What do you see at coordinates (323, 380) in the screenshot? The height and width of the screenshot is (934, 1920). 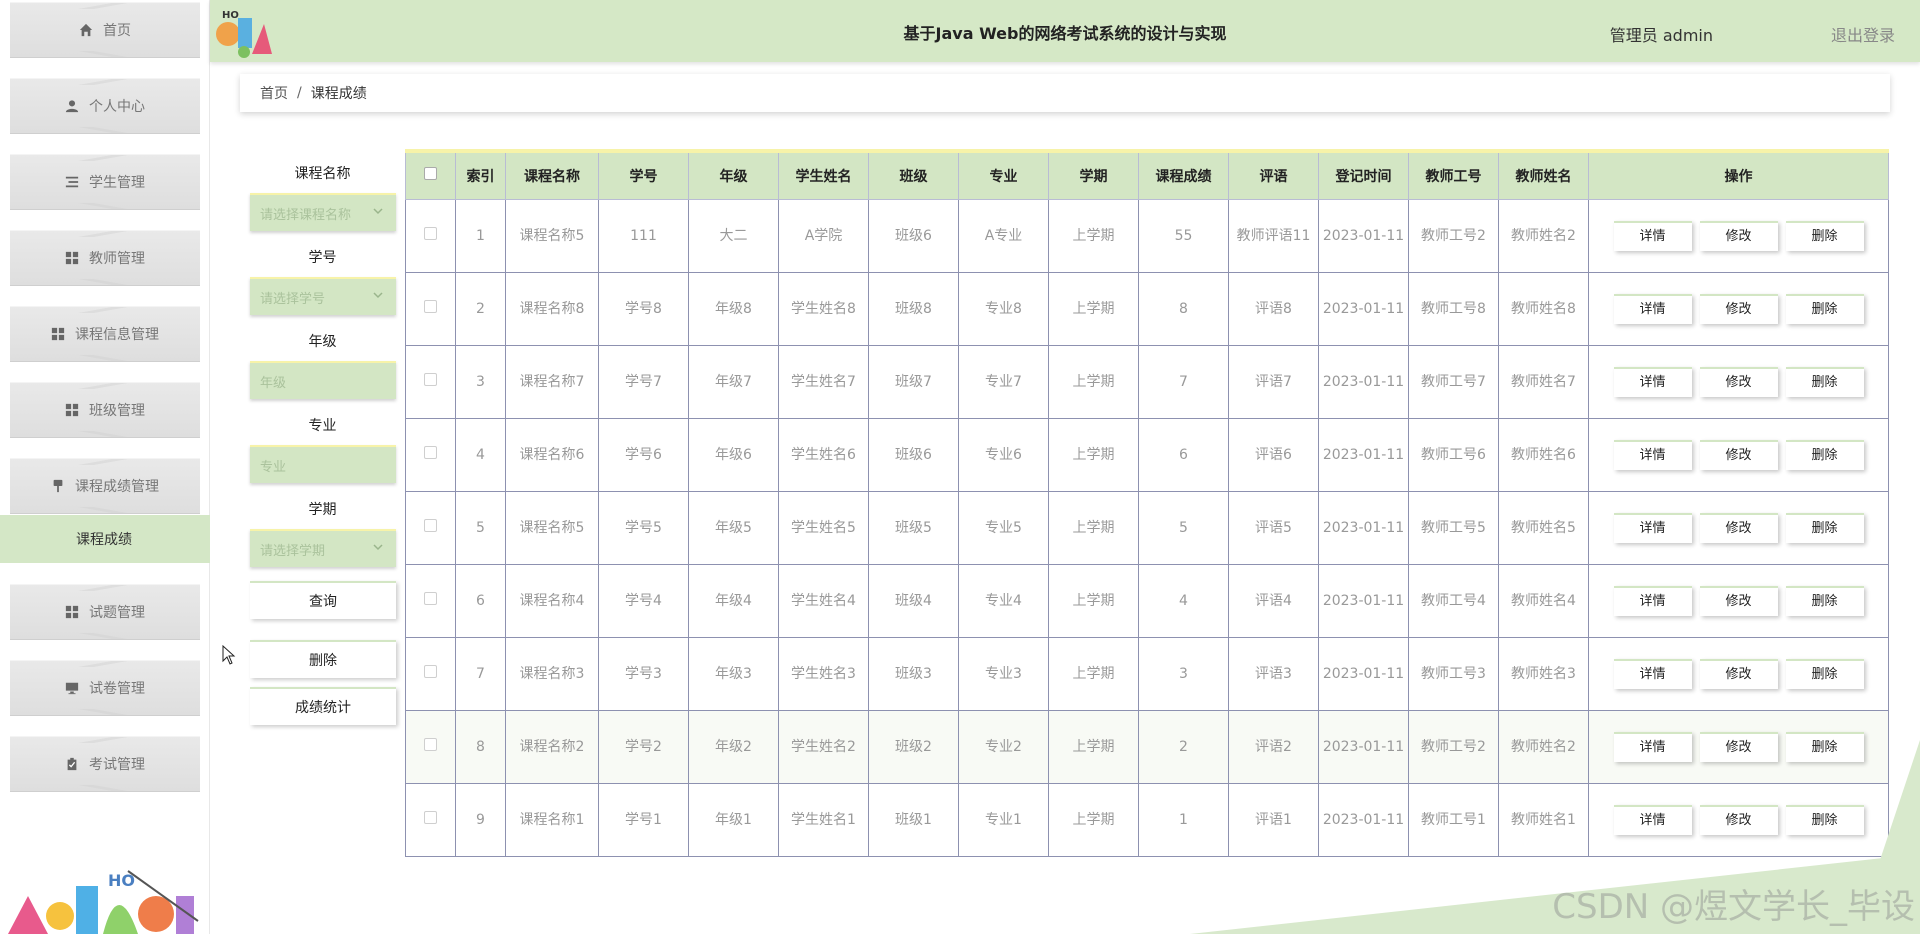 I see `grade-input: 年级` at bounding box center [323, 380].